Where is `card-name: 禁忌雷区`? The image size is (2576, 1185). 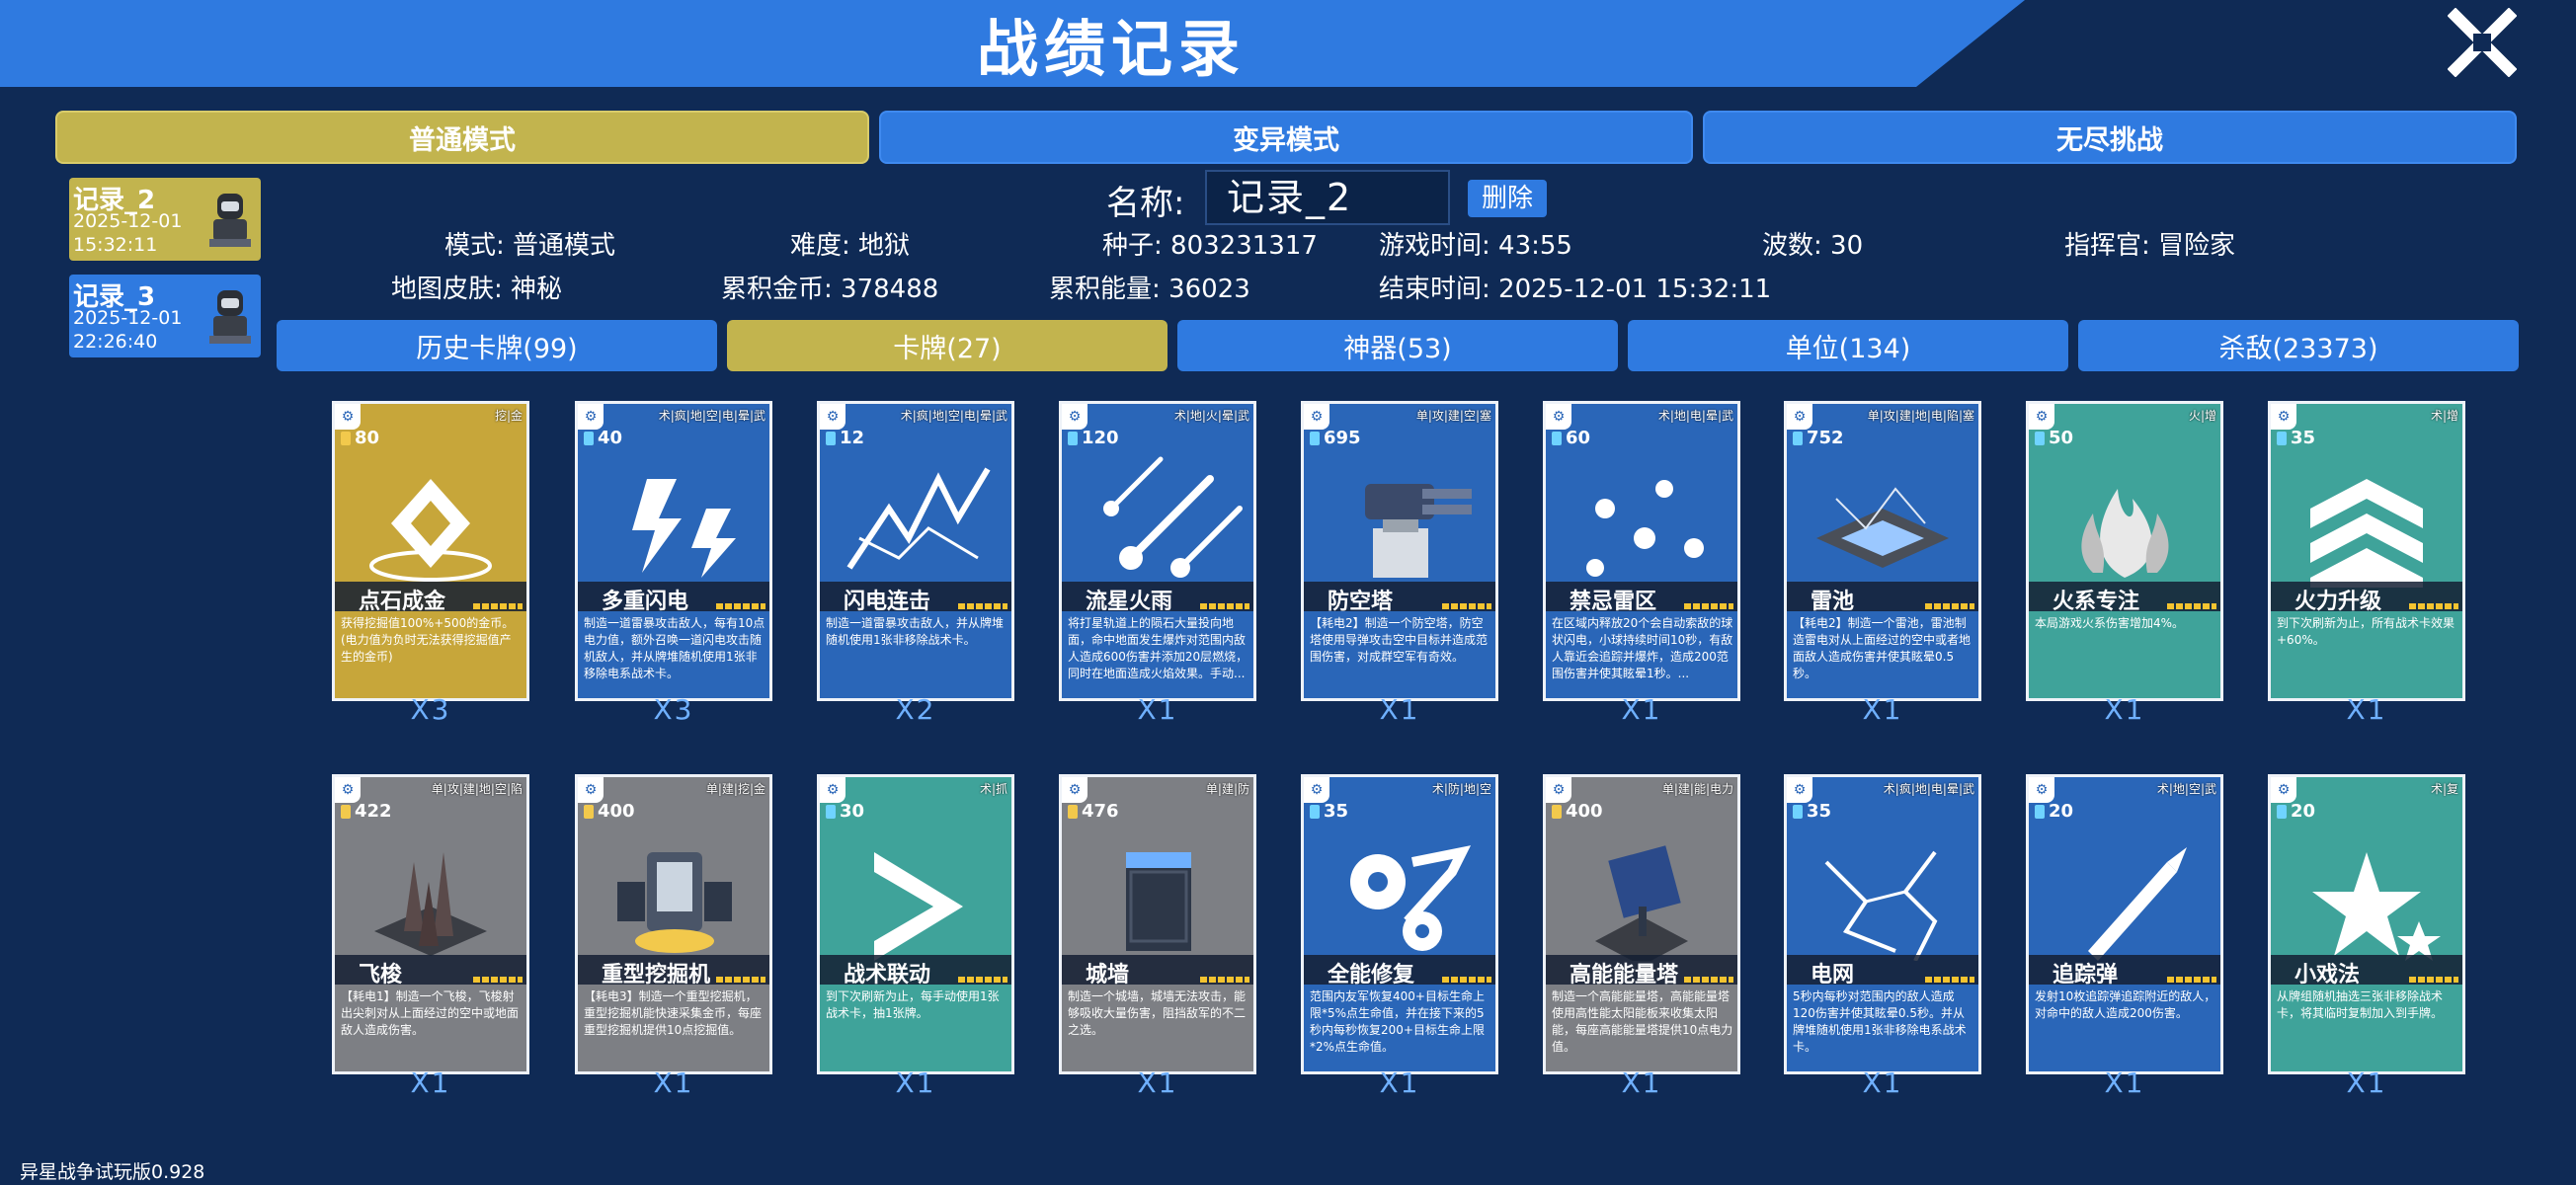 card-name: 禁忌雷区 is located at coordinates (1613, 602).